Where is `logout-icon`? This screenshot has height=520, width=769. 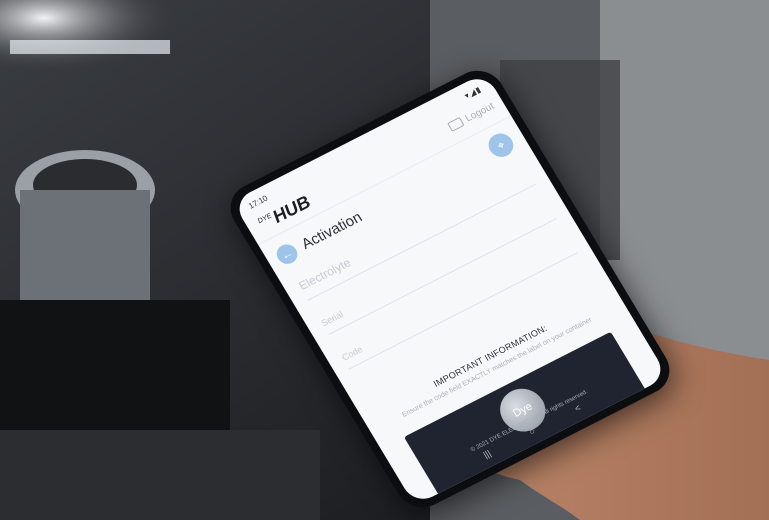 logout-icon is located at coordinates (456, 125).